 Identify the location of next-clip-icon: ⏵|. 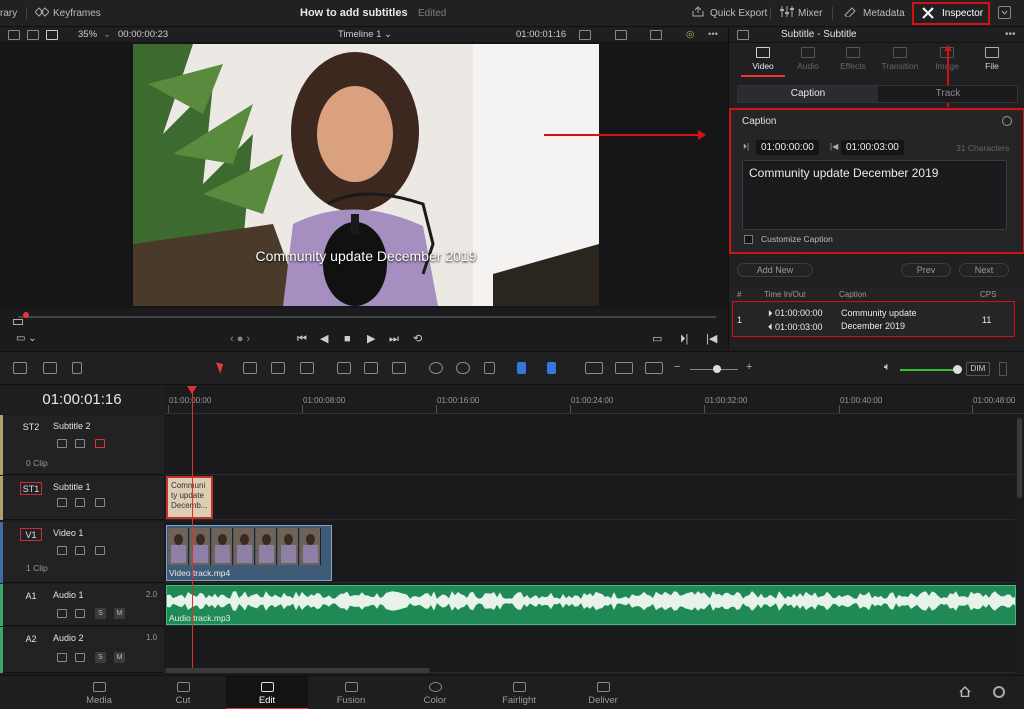
(684, 339).